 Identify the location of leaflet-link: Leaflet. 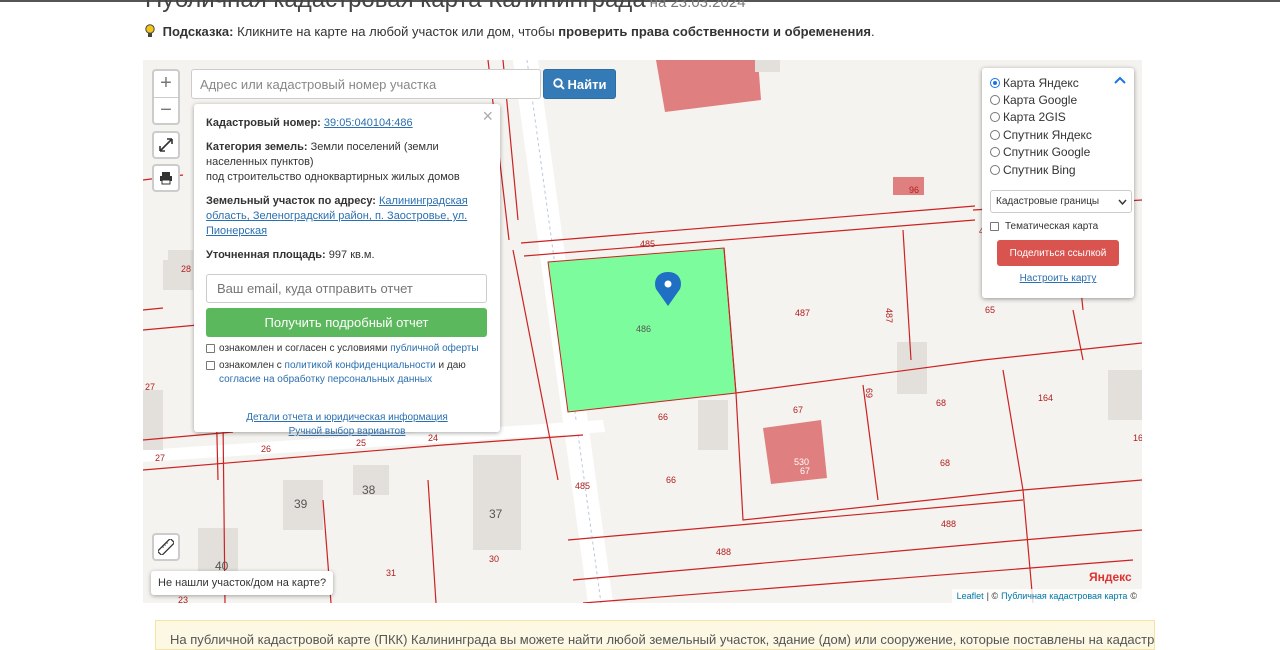
(970, 596).